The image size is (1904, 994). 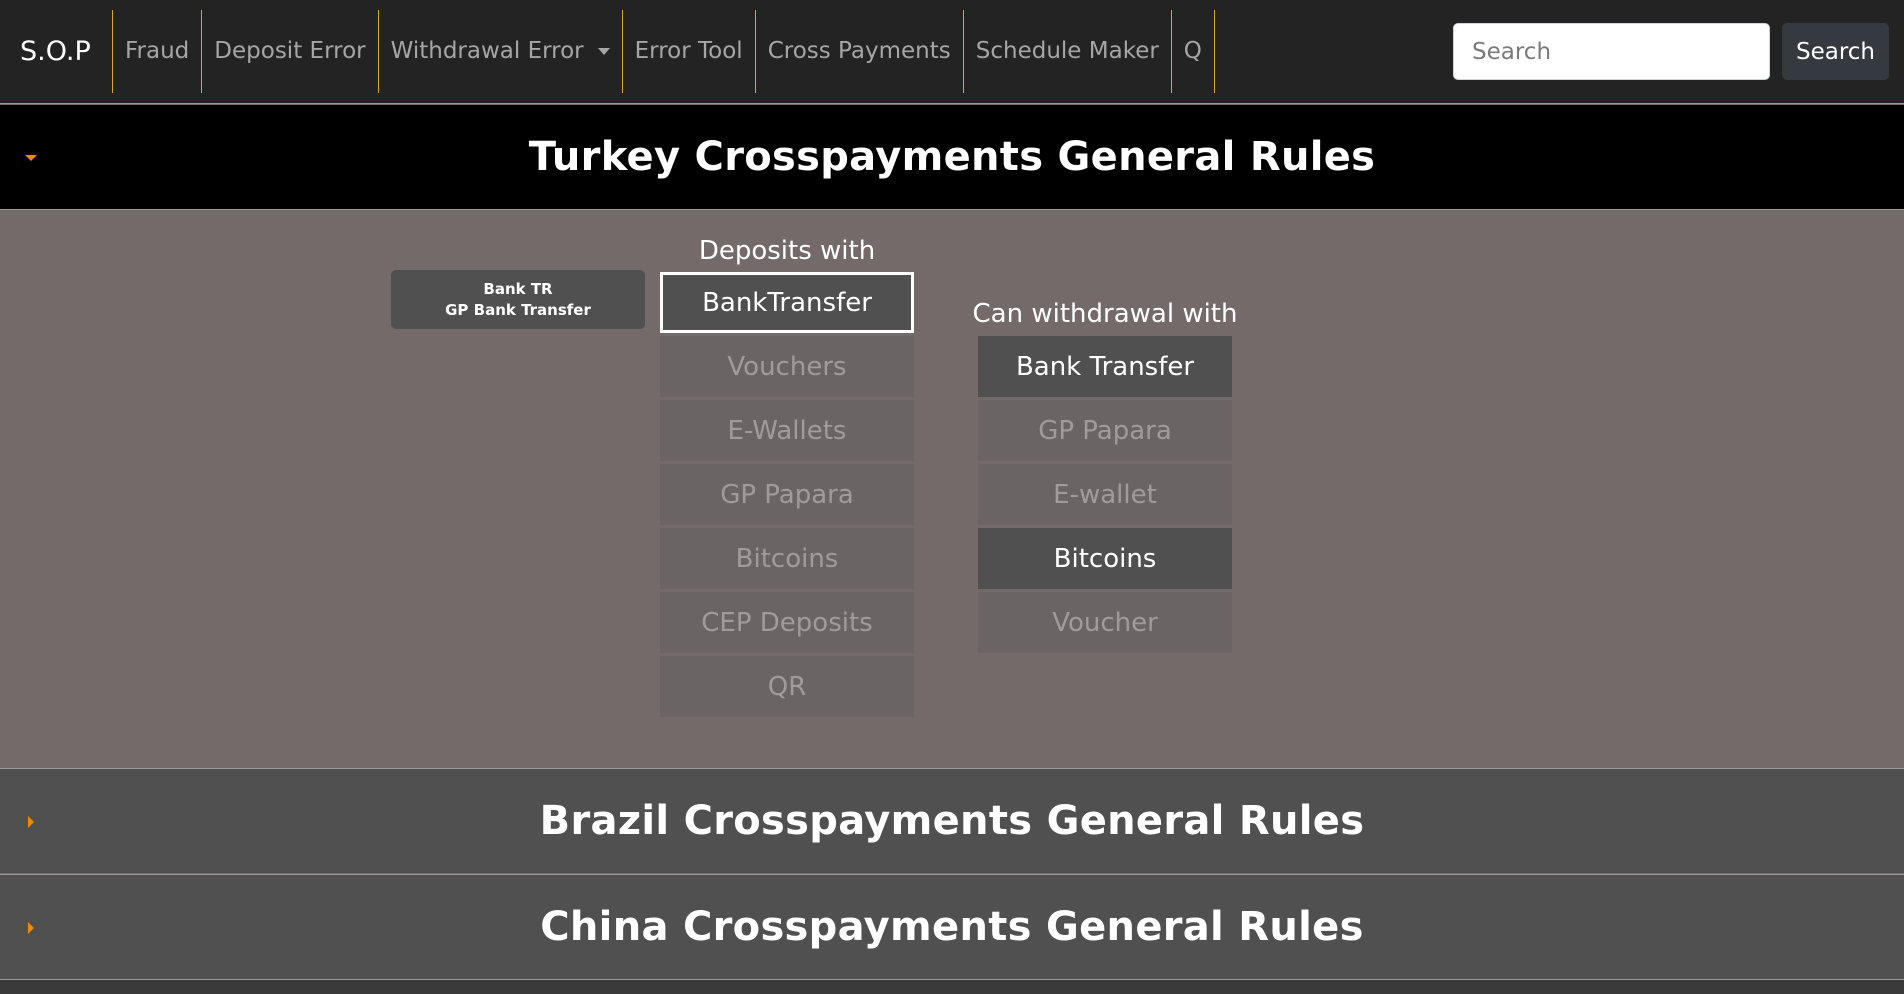 I want to click on section-title-brazil: Brazil Crosspayments General Rules, so click(x=952, y=821).